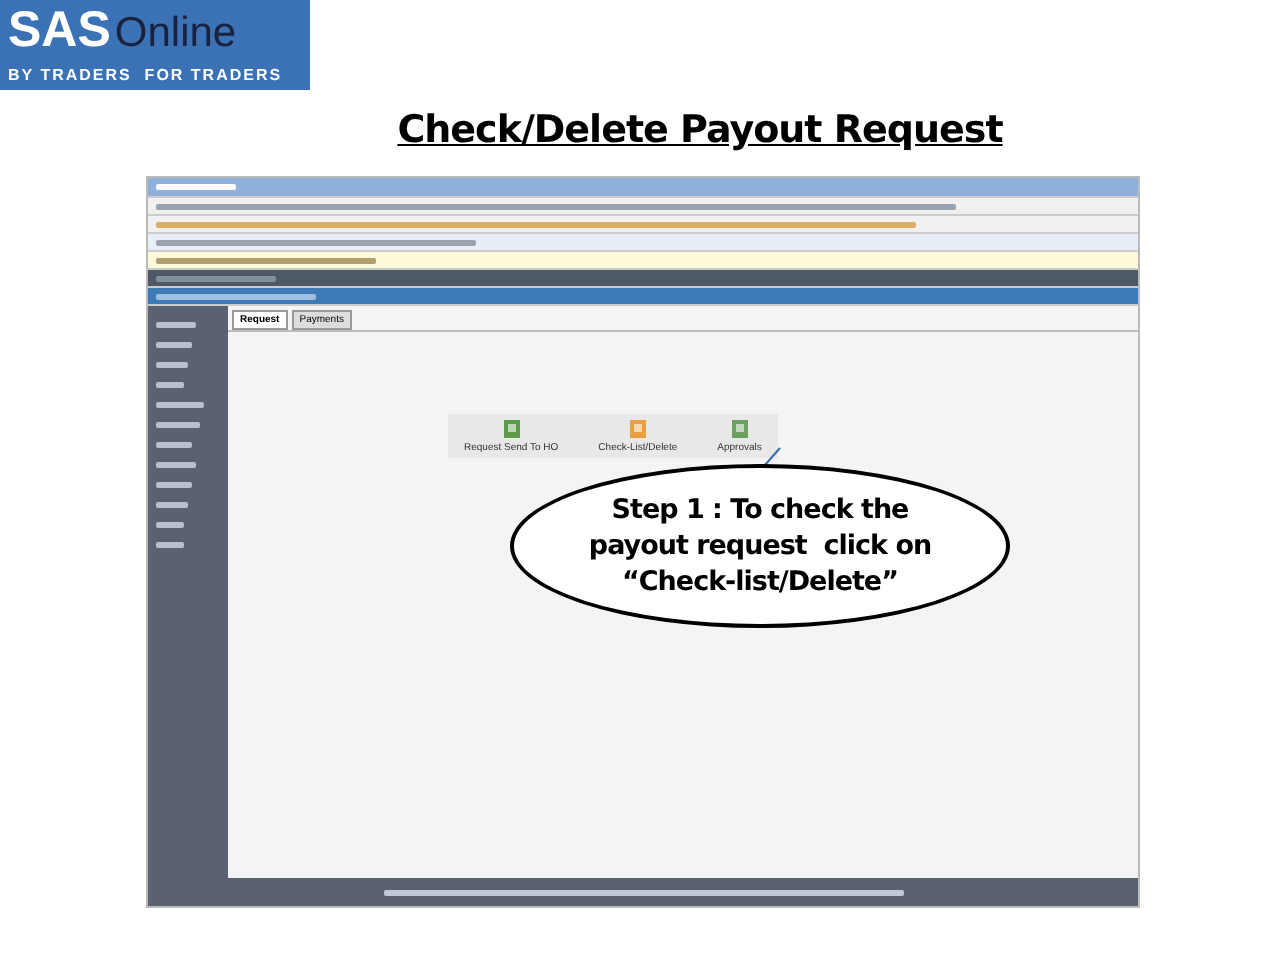 This screenshot has height=958, width=1276. I want to click on callout-text: “Check-list/Delete”, so click(760, 582).